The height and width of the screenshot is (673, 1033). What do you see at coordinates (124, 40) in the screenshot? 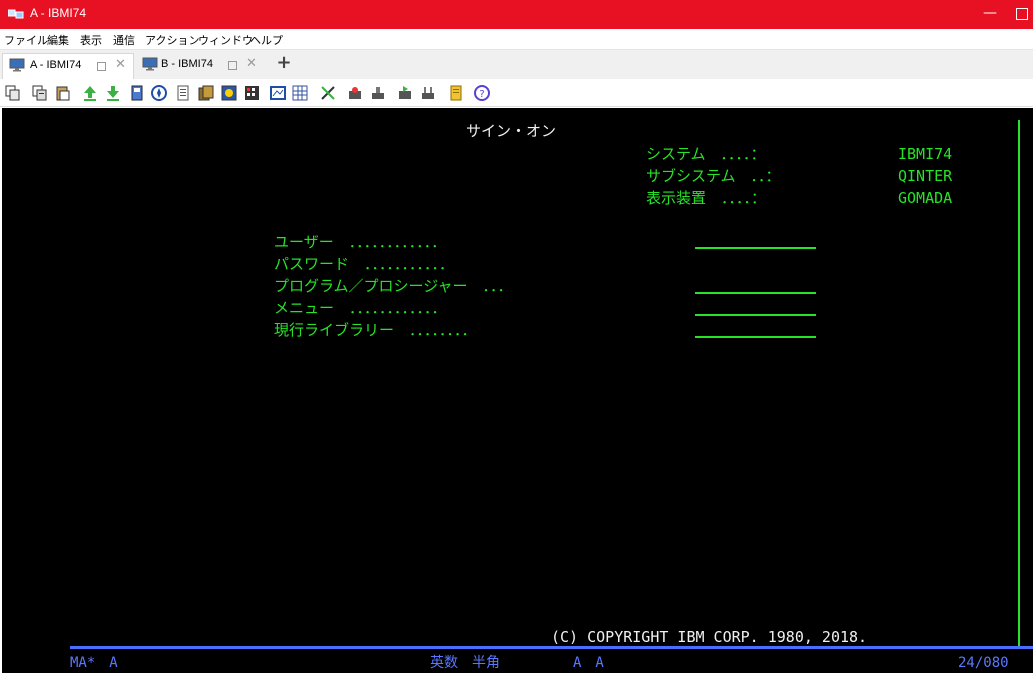
I see `menu-communication: 通信` at bounding box center [124, 40].